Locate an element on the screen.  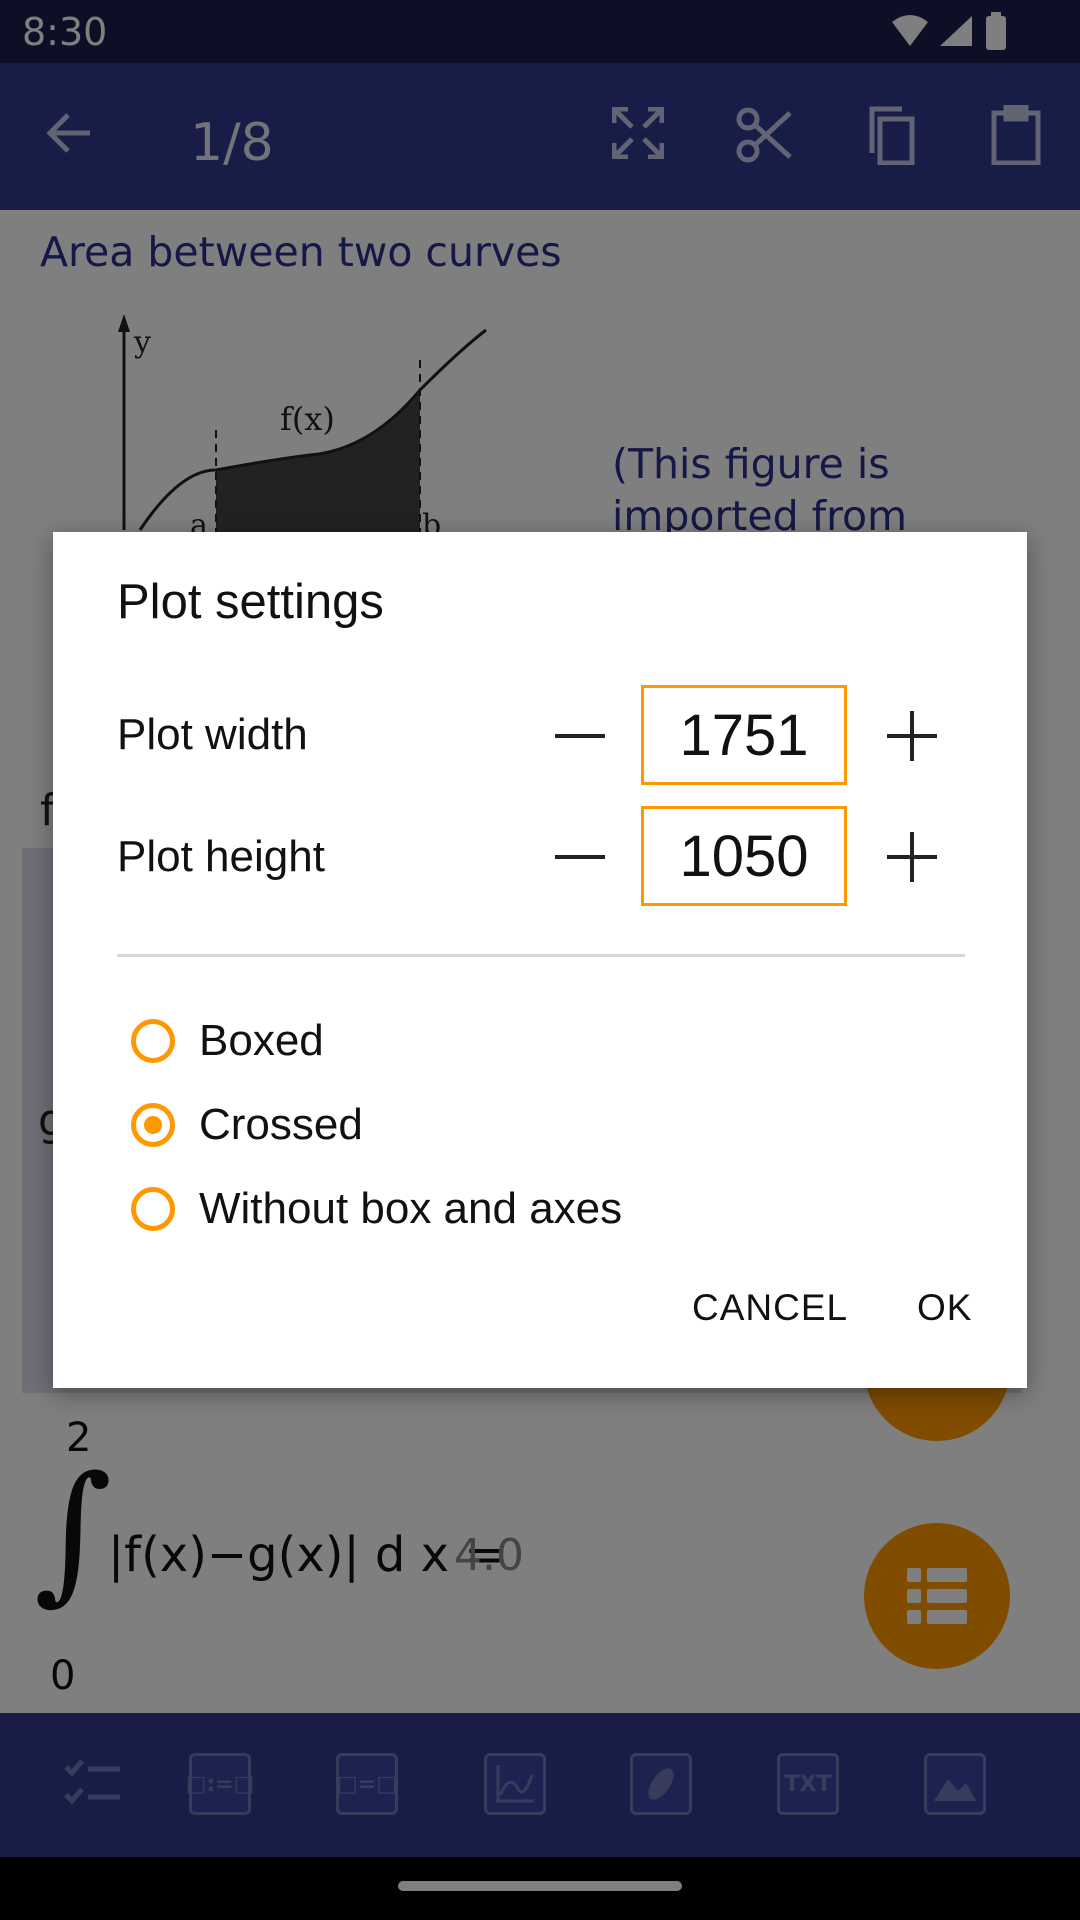
radio-crossed is located at coordinates (153, 1125).